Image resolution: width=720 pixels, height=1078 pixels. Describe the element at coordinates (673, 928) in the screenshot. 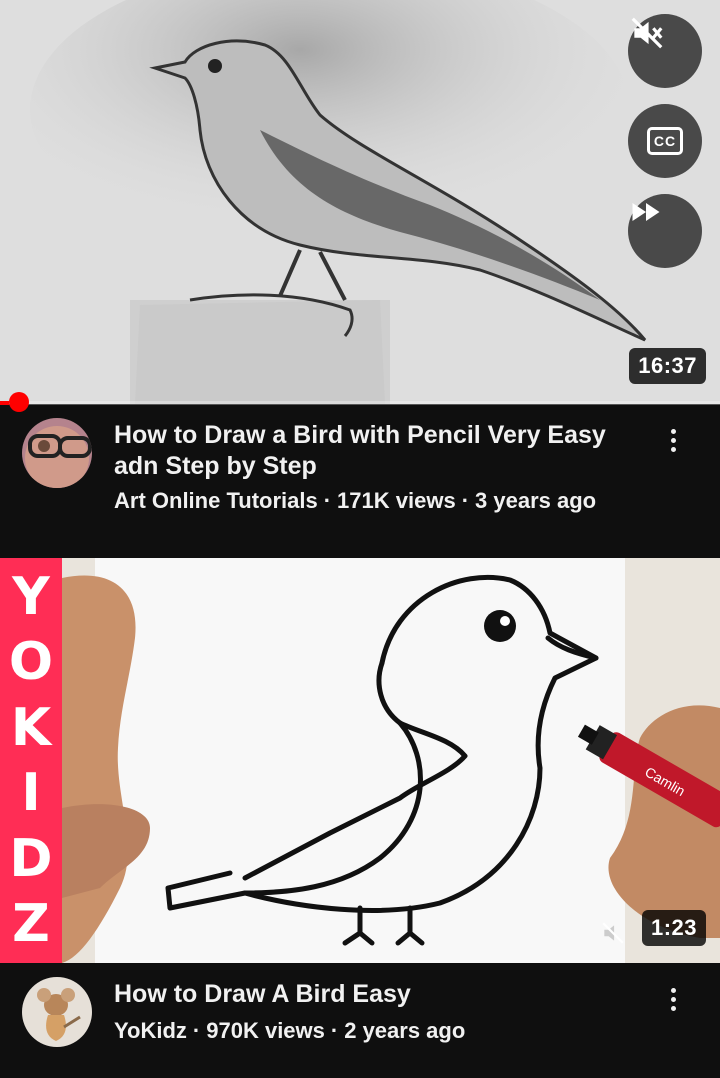

I see `video-duration: 1:23` at that location.